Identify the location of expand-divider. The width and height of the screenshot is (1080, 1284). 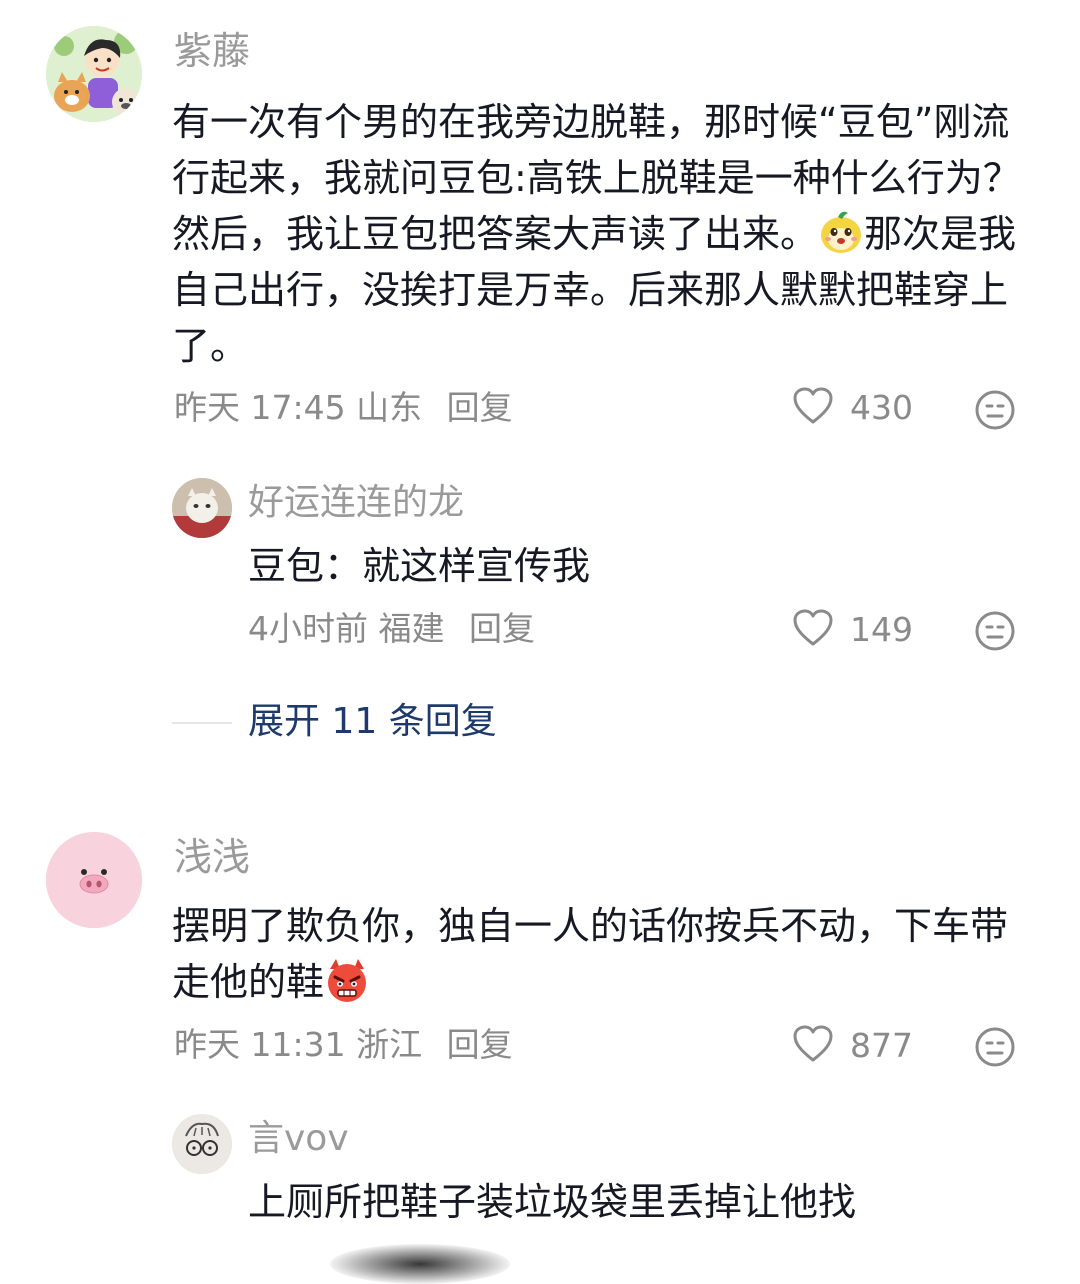
(202, 723).